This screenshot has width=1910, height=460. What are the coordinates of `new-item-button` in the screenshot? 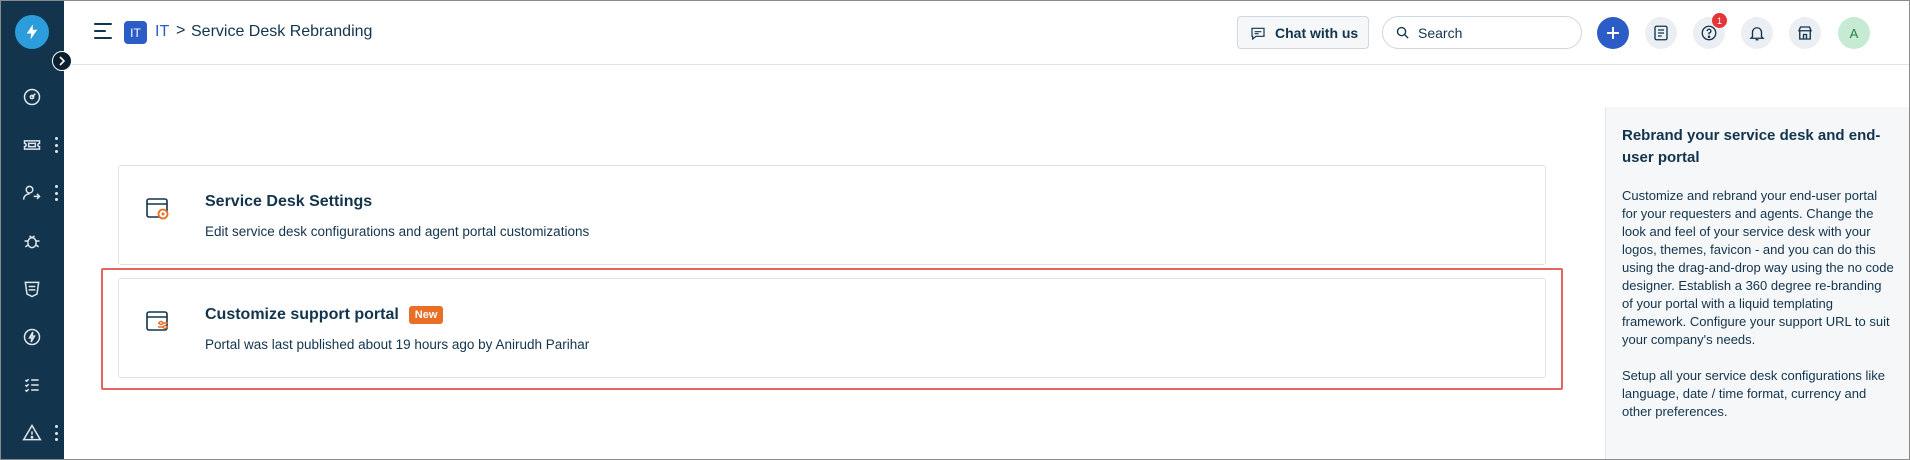 It's located at (1613, 33).